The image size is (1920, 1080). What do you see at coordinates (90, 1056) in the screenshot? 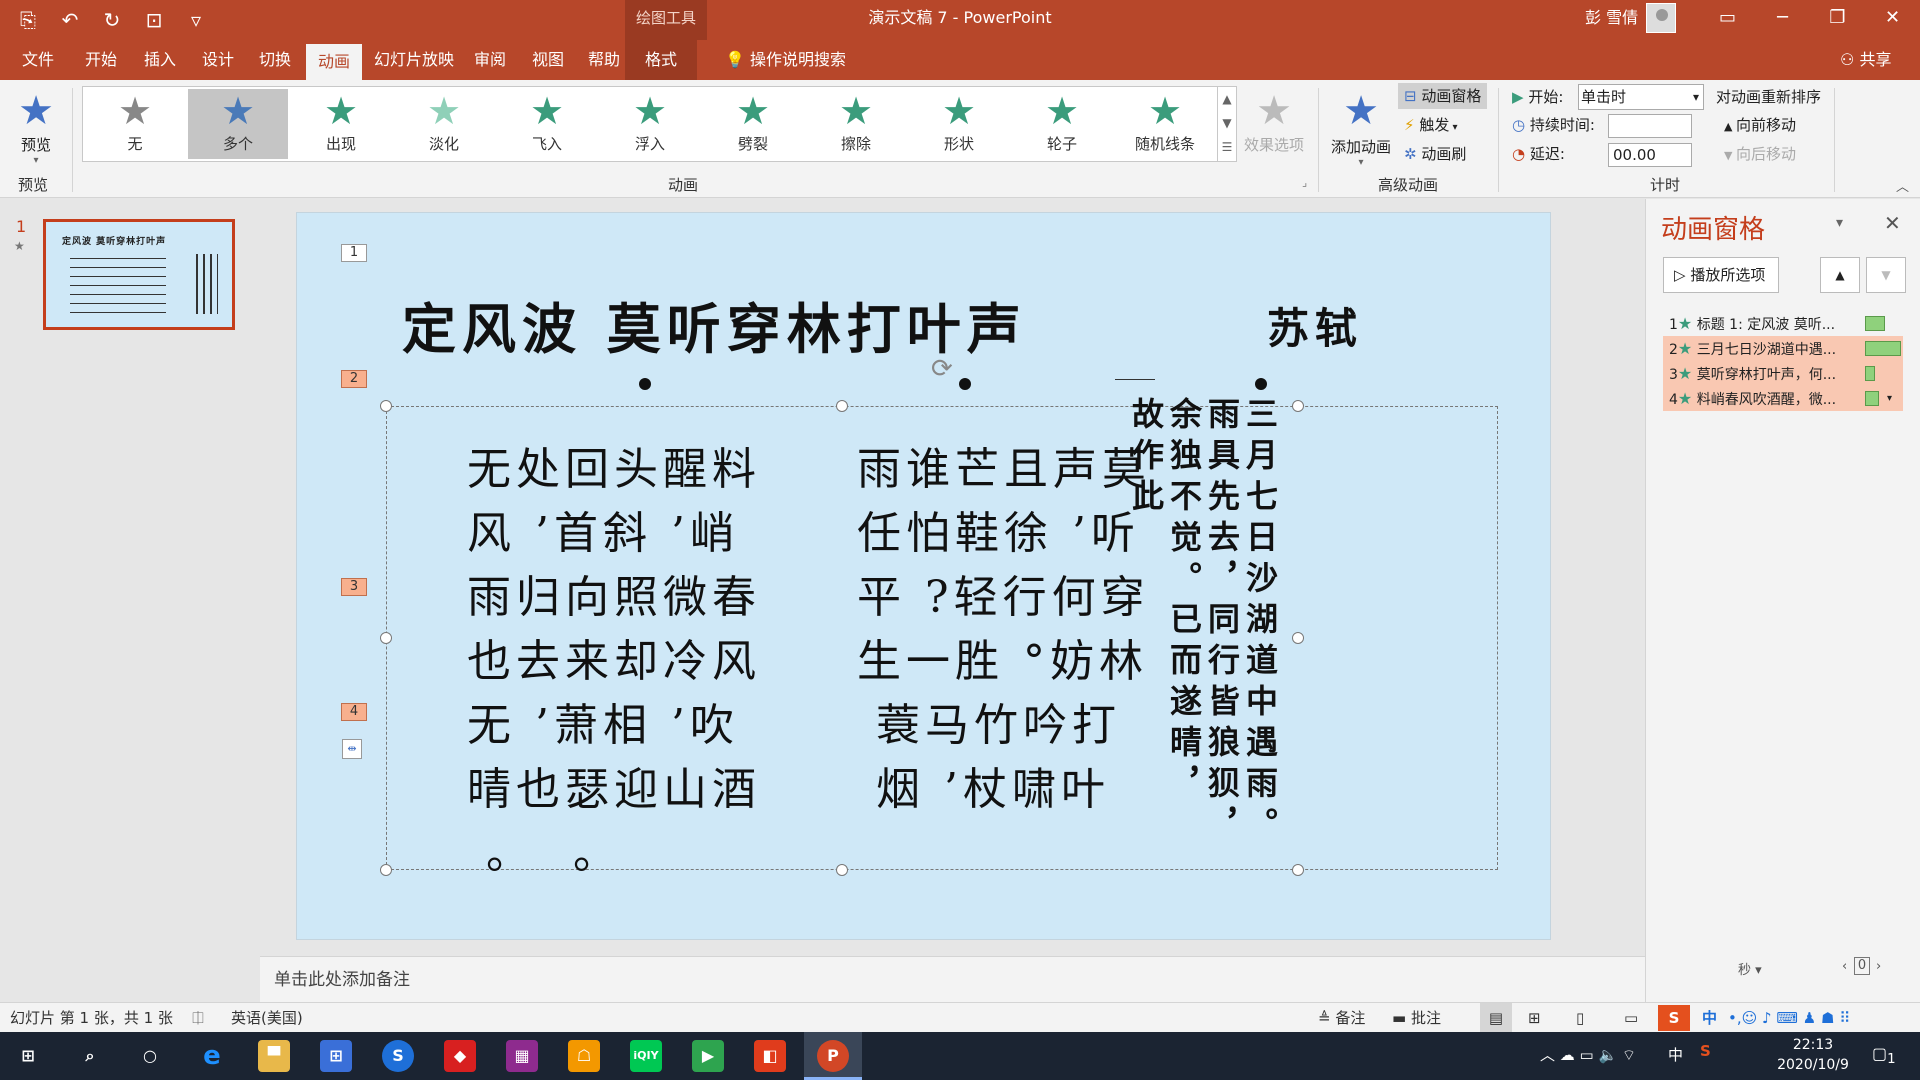
I see `search-icon: ⌕` at bounding box center [90, 1056].